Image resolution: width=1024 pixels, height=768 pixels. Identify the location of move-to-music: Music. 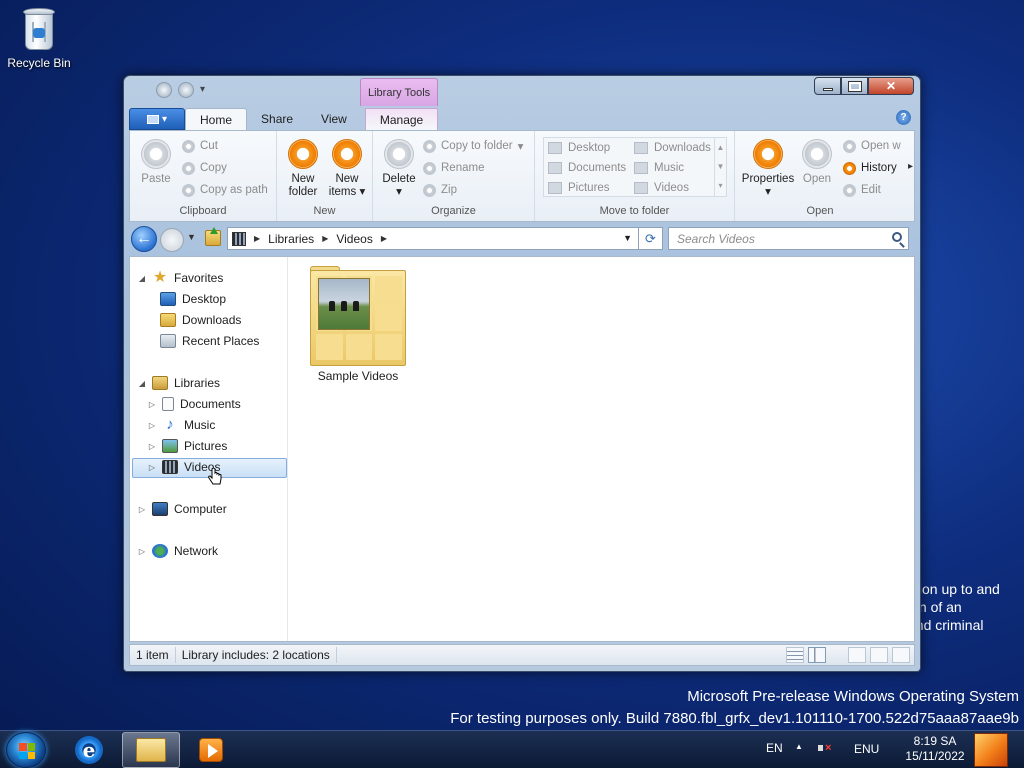
(659, 168).